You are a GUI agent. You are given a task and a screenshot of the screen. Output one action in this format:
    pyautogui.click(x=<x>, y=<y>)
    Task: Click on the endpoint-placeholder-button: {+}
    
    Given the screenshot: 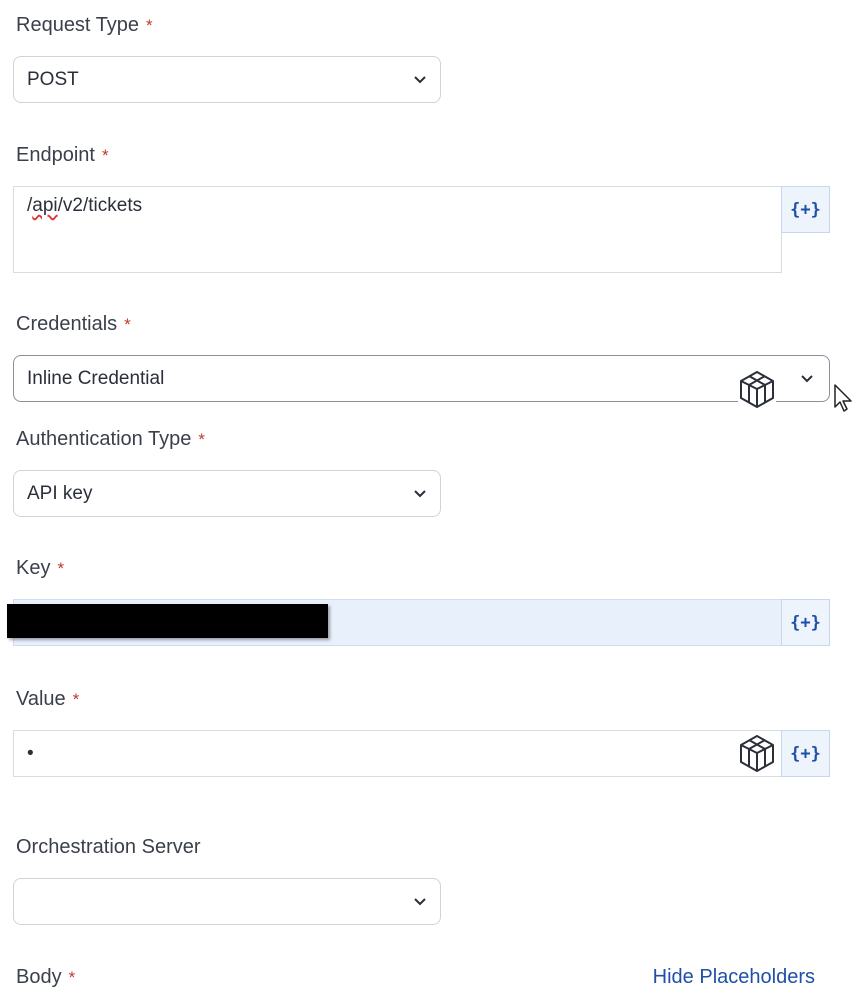 What is the action you would take?
    pyautogui.click(x=805, y=209)
    